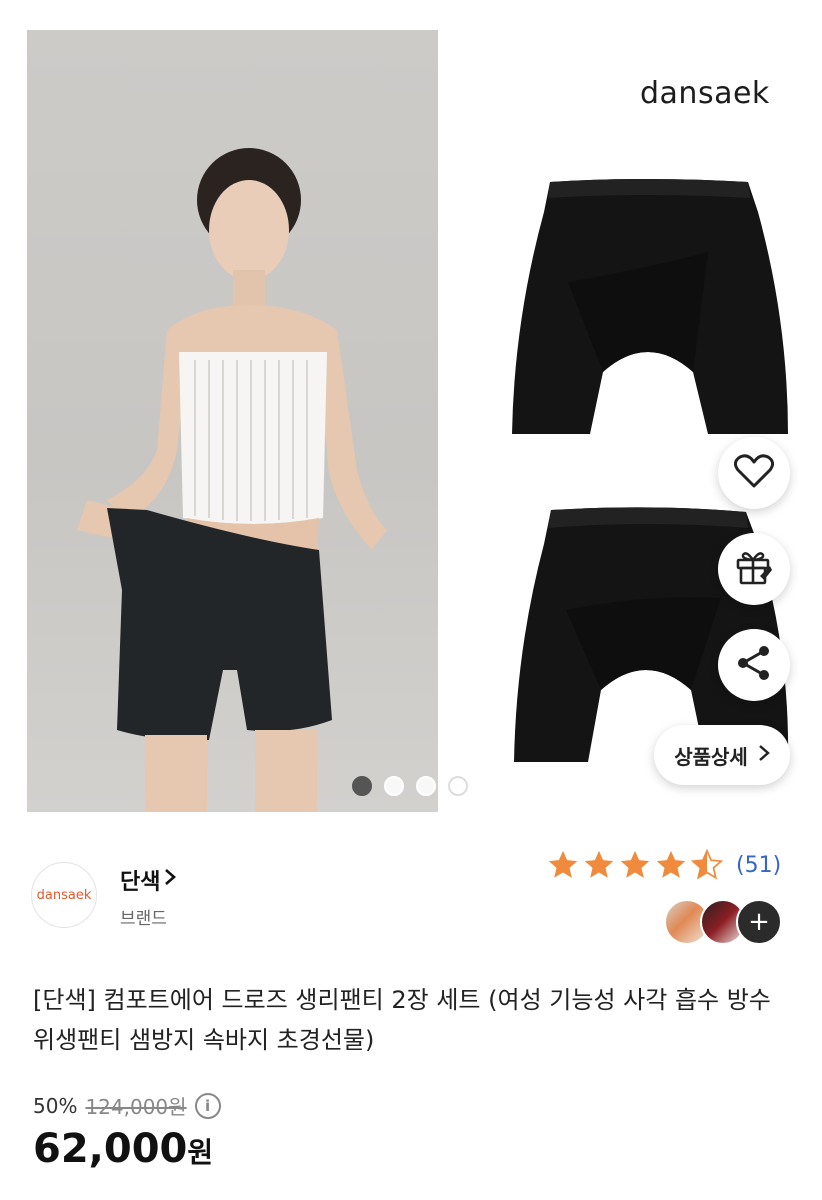  I want to click on plus-icon: +, so click(759, 922).